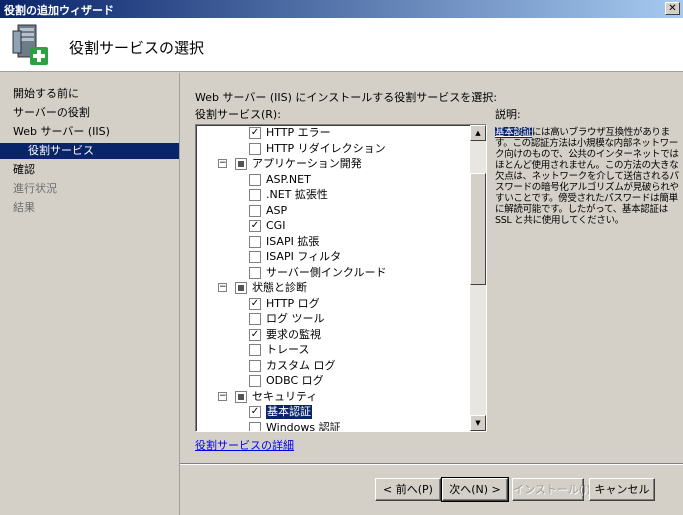  Describe the element at coordinates (331, 319) in the screenshot. I see `tree-row: ログ ツール` at that location.